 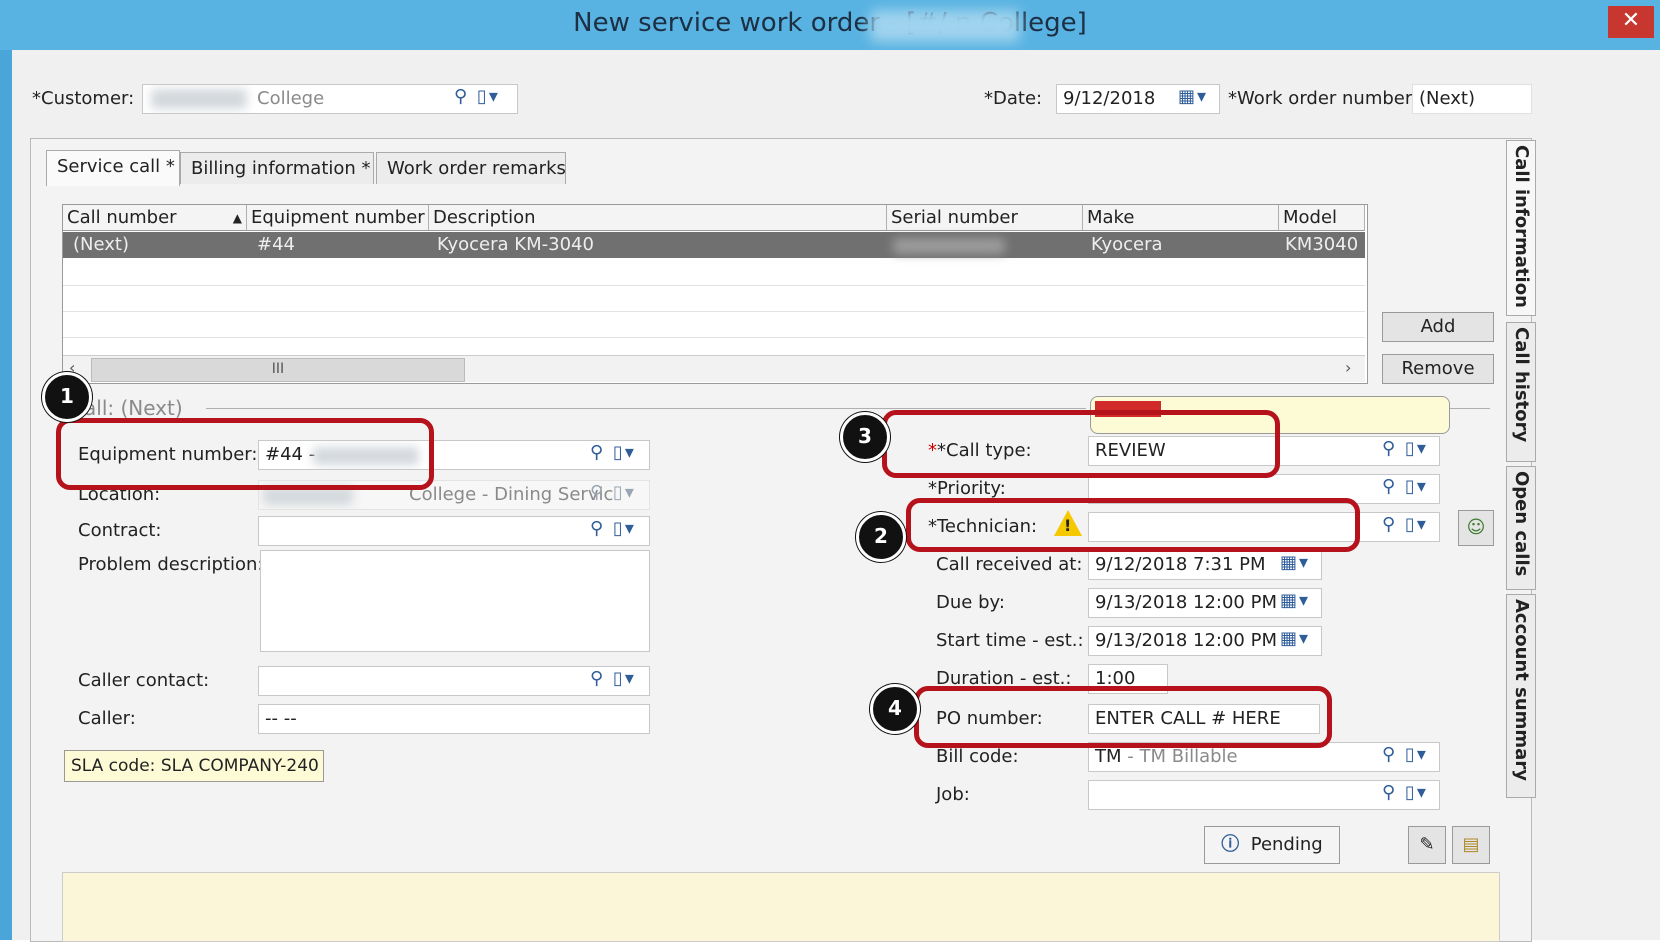 I want to click on column-header-model: Model, so click(x=1322, y=218).